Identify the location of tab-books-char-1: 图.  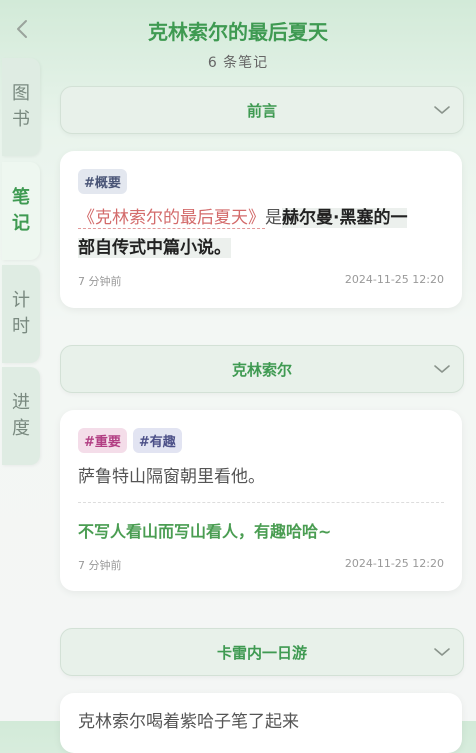
(21, 93).